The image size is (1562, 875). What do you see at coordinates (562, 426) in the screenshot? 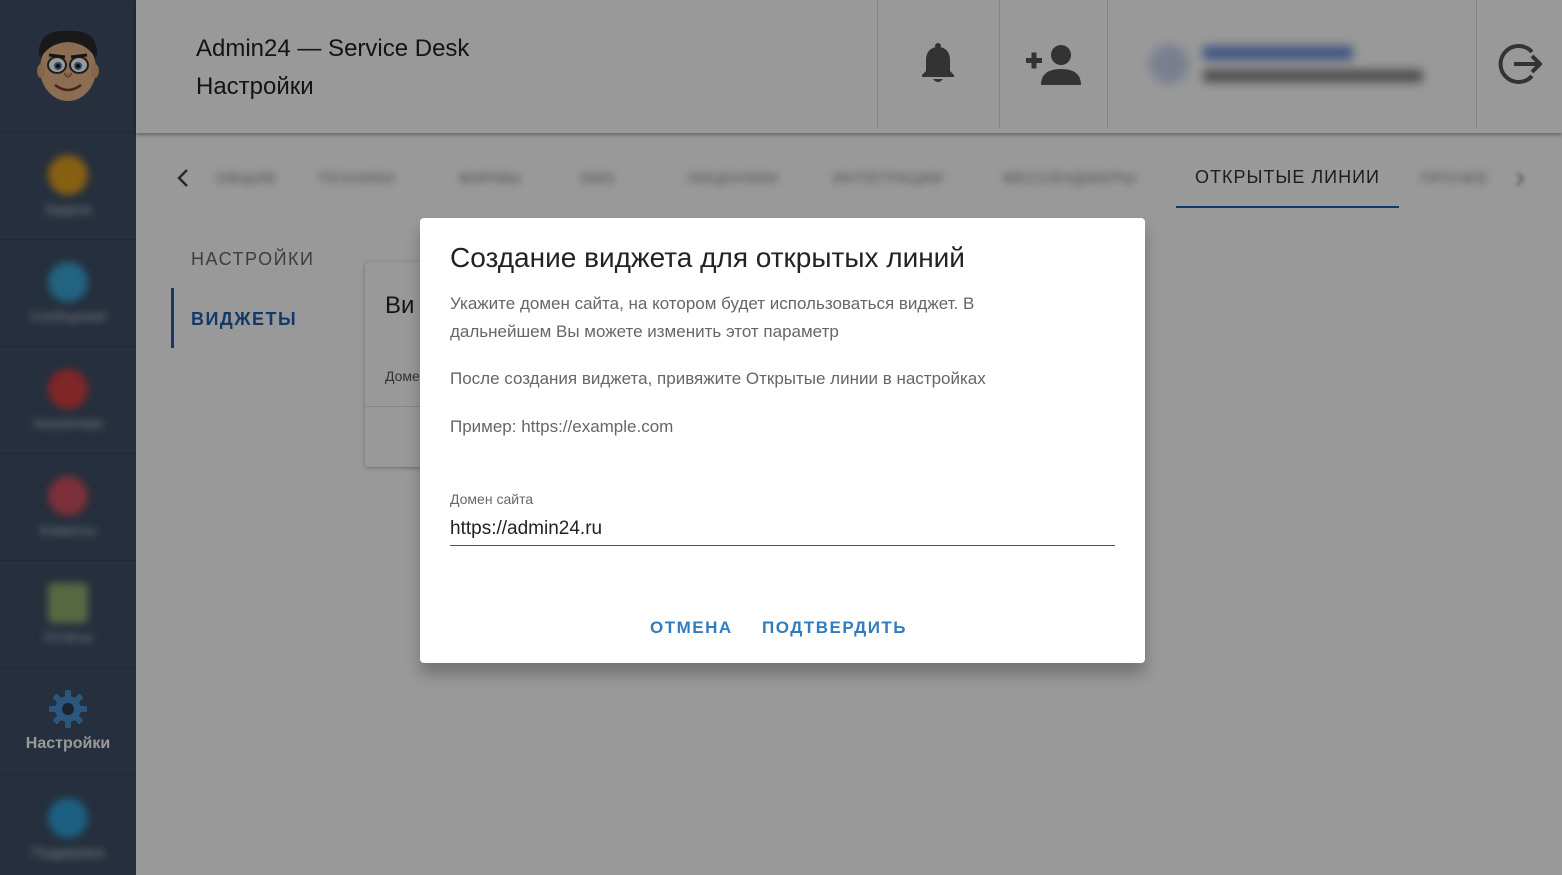
I see `dialog-example: Пример: https://example.com` at bounding box center [562, 426].